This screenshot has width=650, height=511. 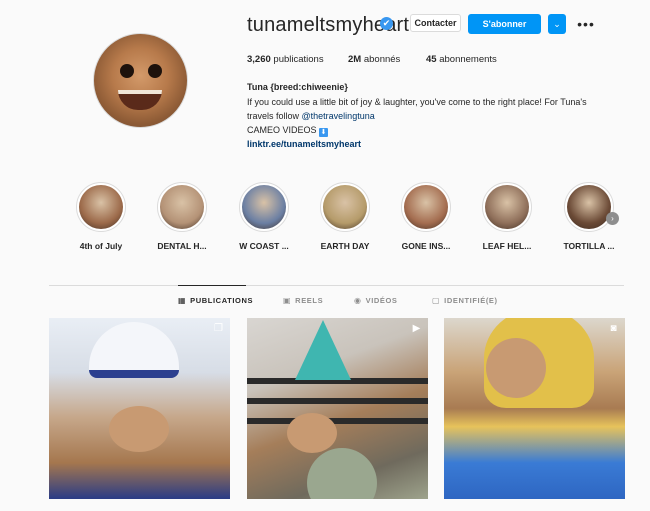 What do you see at coordinates (259, 59) in the screenshot?
I see `posts-count-value: 3,260` at bounding box center [259, 59].